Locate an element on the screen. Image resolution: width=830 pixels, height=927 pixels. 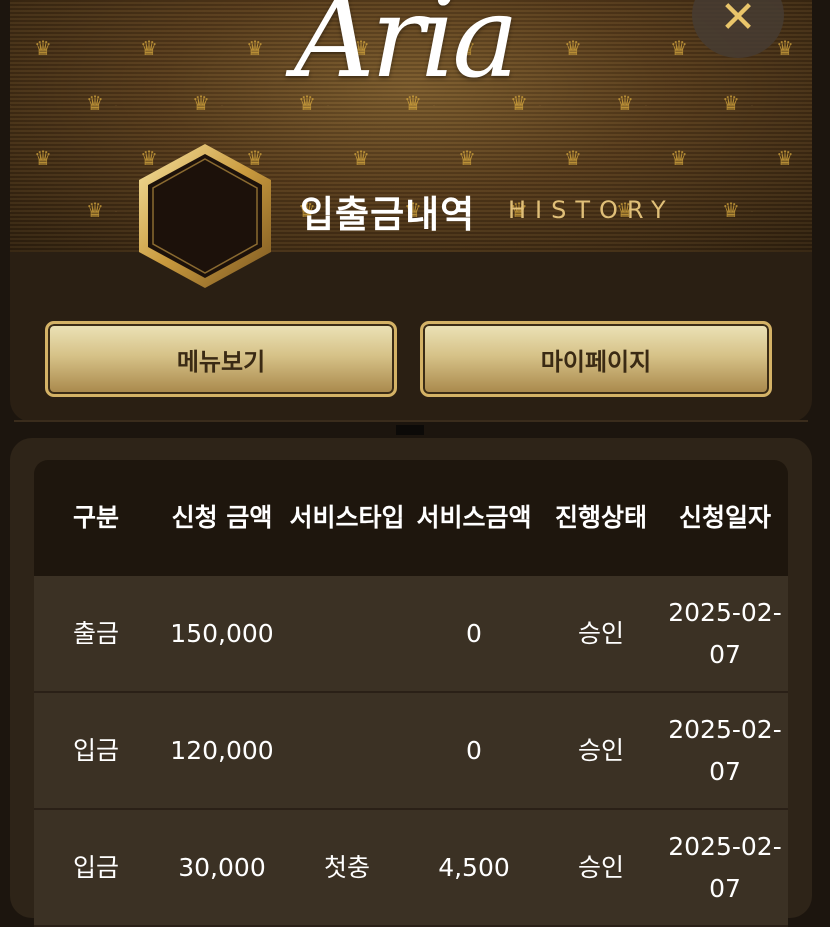
page-subtitle: HISTORY is located at coordinates (591, 210).